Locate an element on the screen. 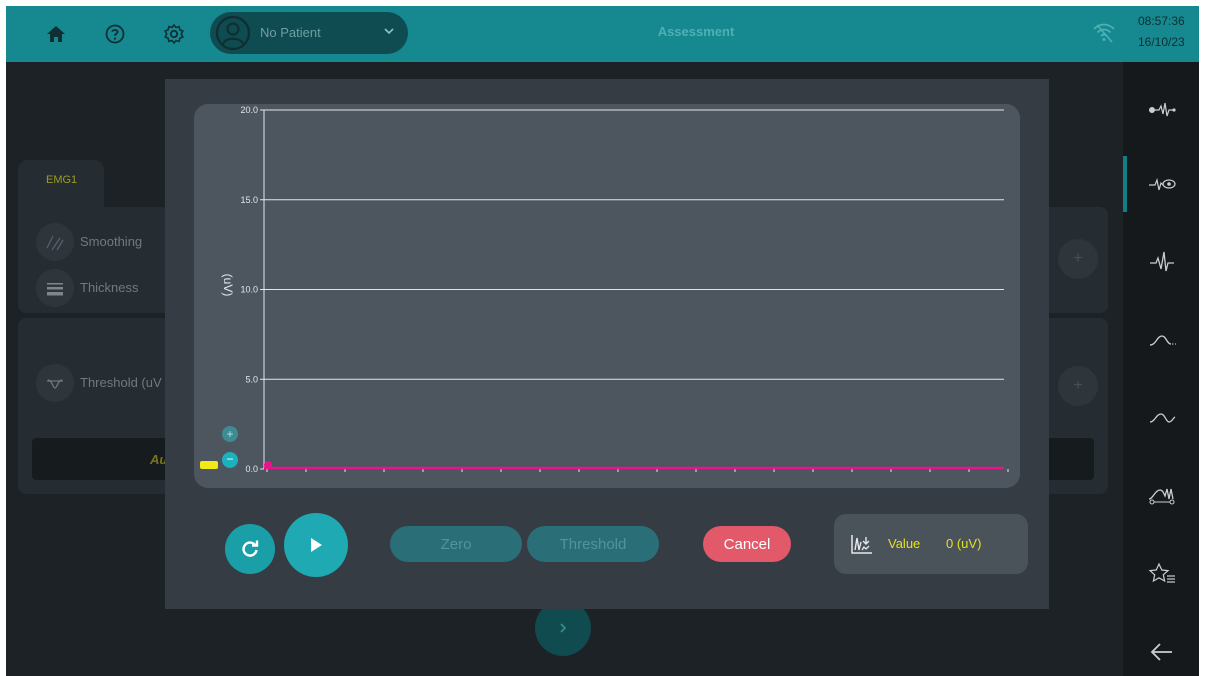  patient-selector: No Patient is located at coordinates (309, 33).